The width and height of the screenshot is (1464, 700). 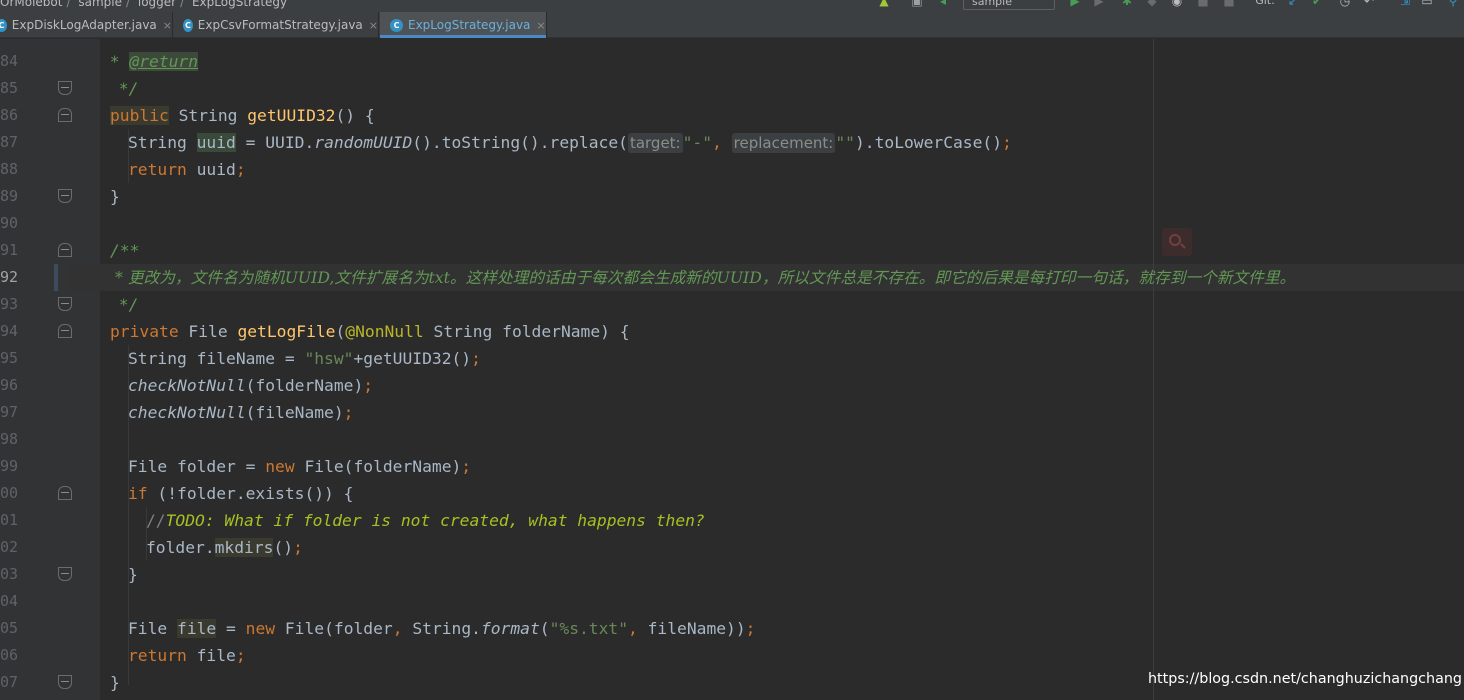 I want to click on vcs-commit-icon: ✔, so click(x=1317, y=4).